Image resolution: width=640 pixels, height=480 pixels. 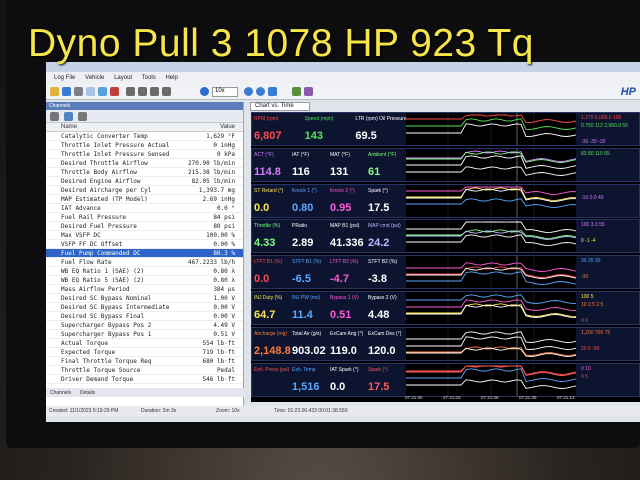 I want to click on channel-row: Expected Torque 719 lb·ft, so click(x=144, y=352).